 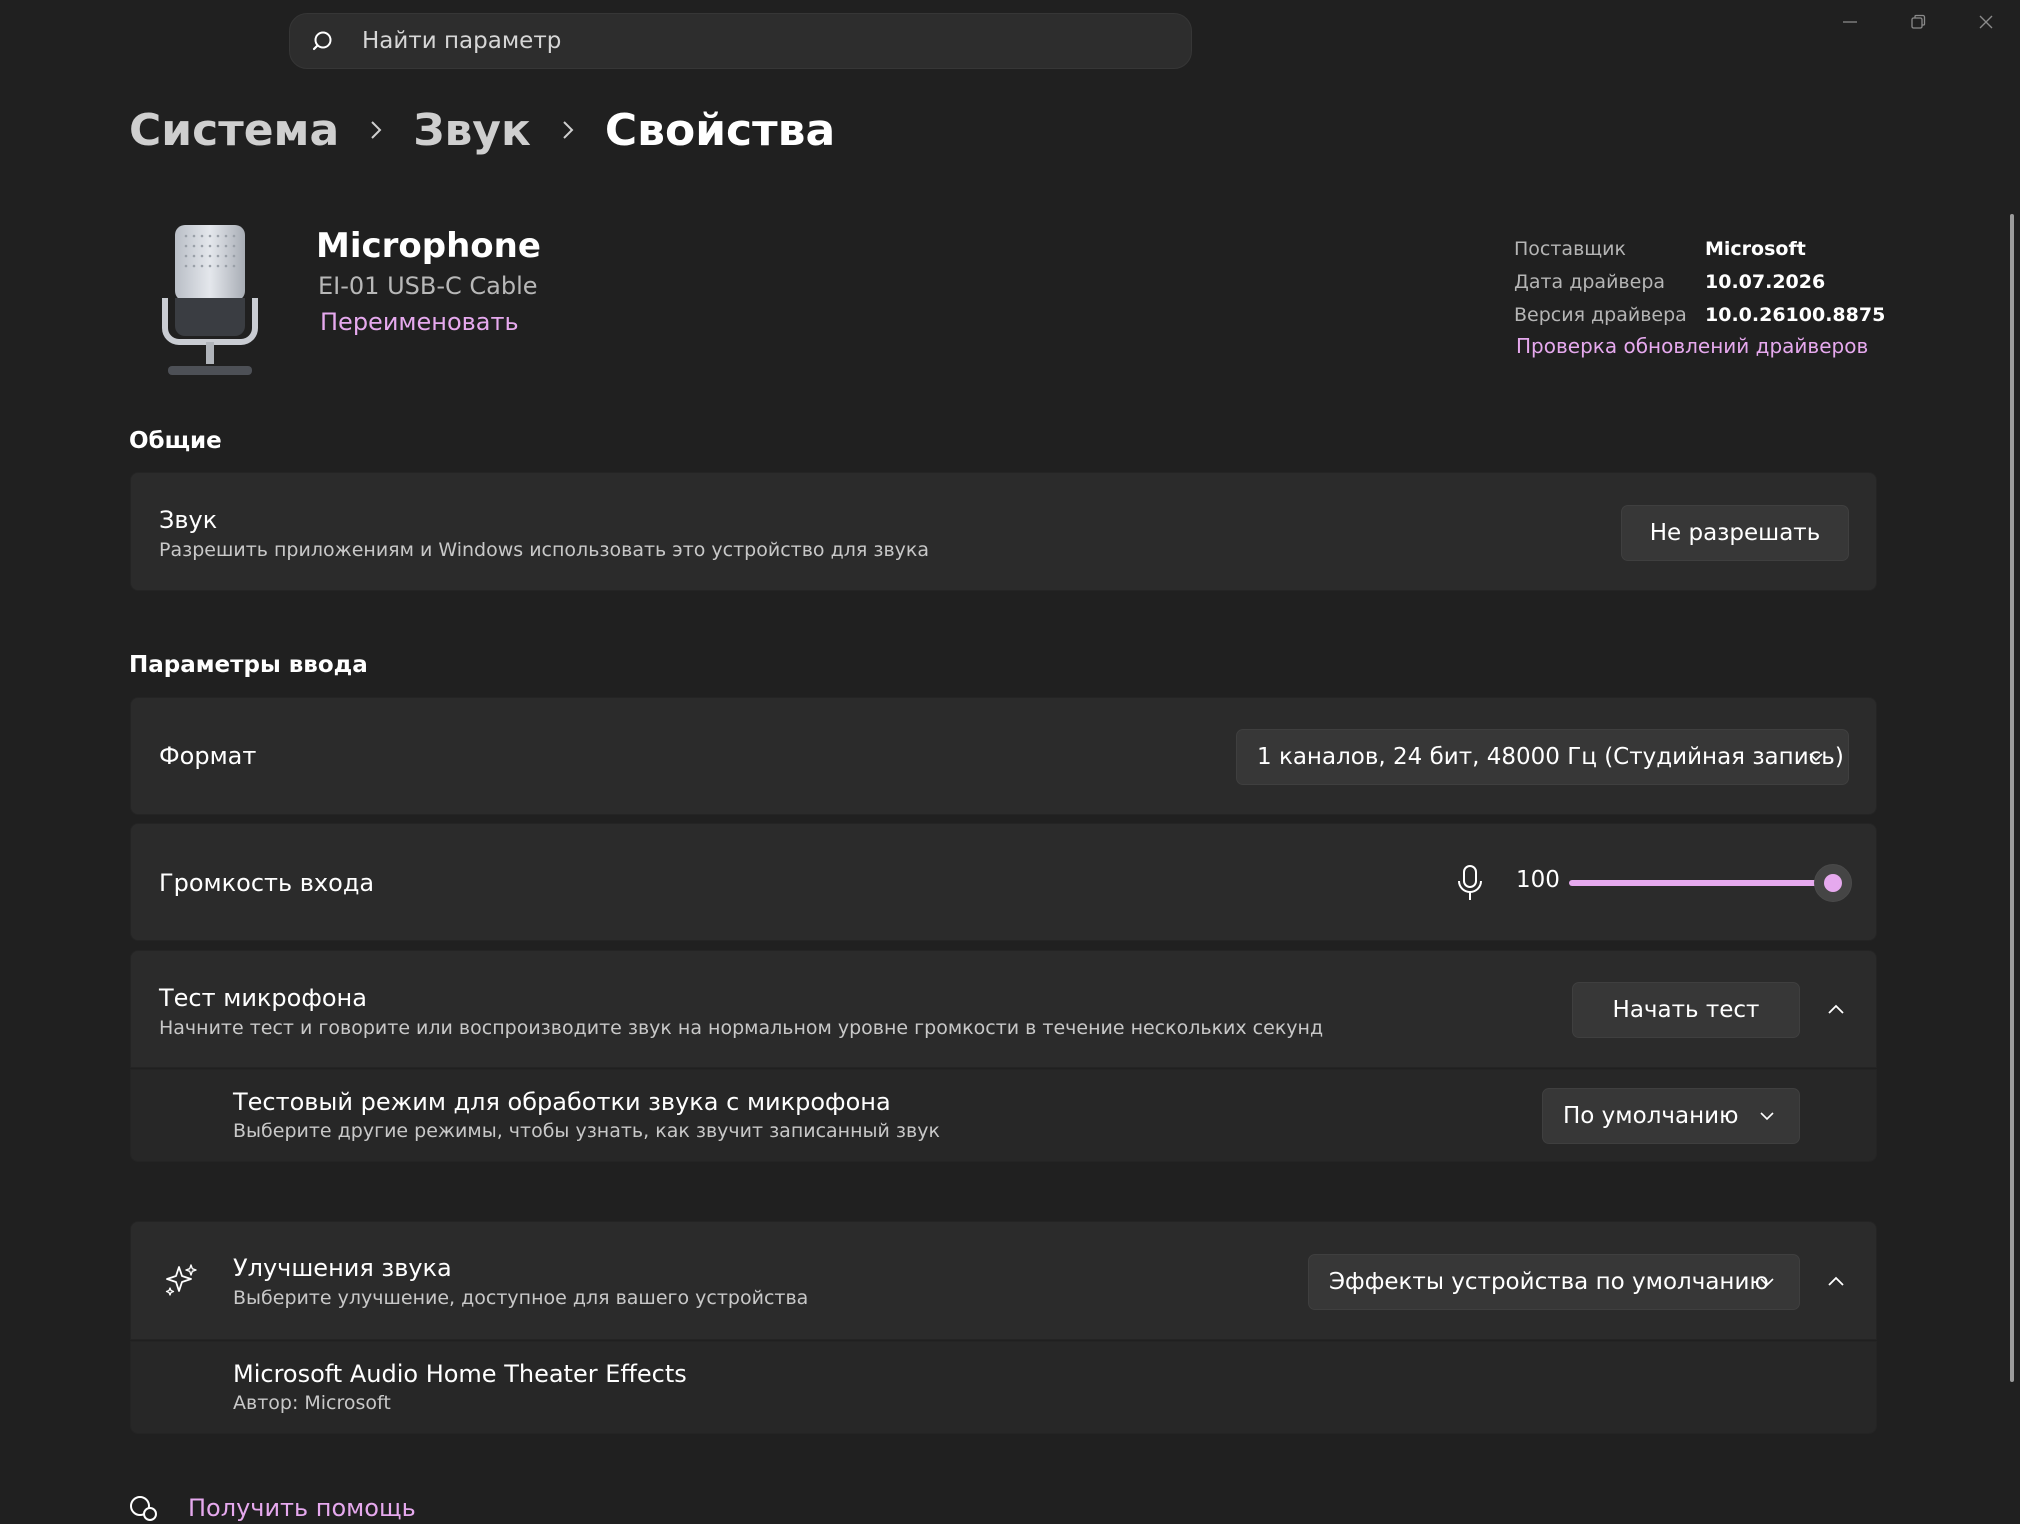 I want to click on device-model: EI-01 USB-C Cable, so click(x=428, y=286).